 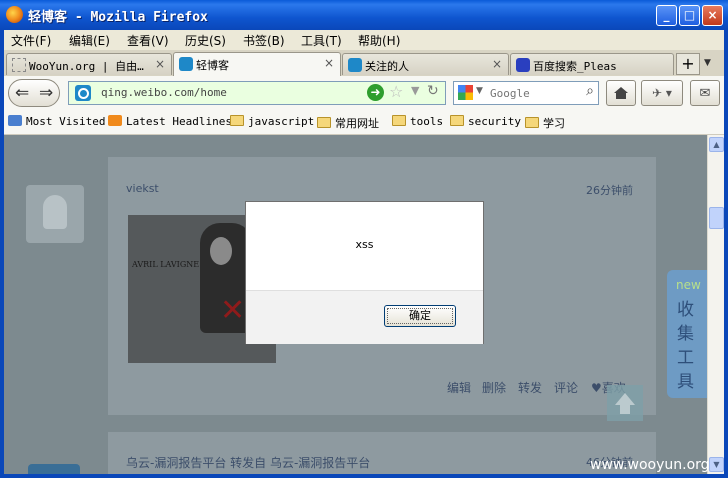 I want to click on search-bar: ▼ ⌕, so click(x=526, y=93).